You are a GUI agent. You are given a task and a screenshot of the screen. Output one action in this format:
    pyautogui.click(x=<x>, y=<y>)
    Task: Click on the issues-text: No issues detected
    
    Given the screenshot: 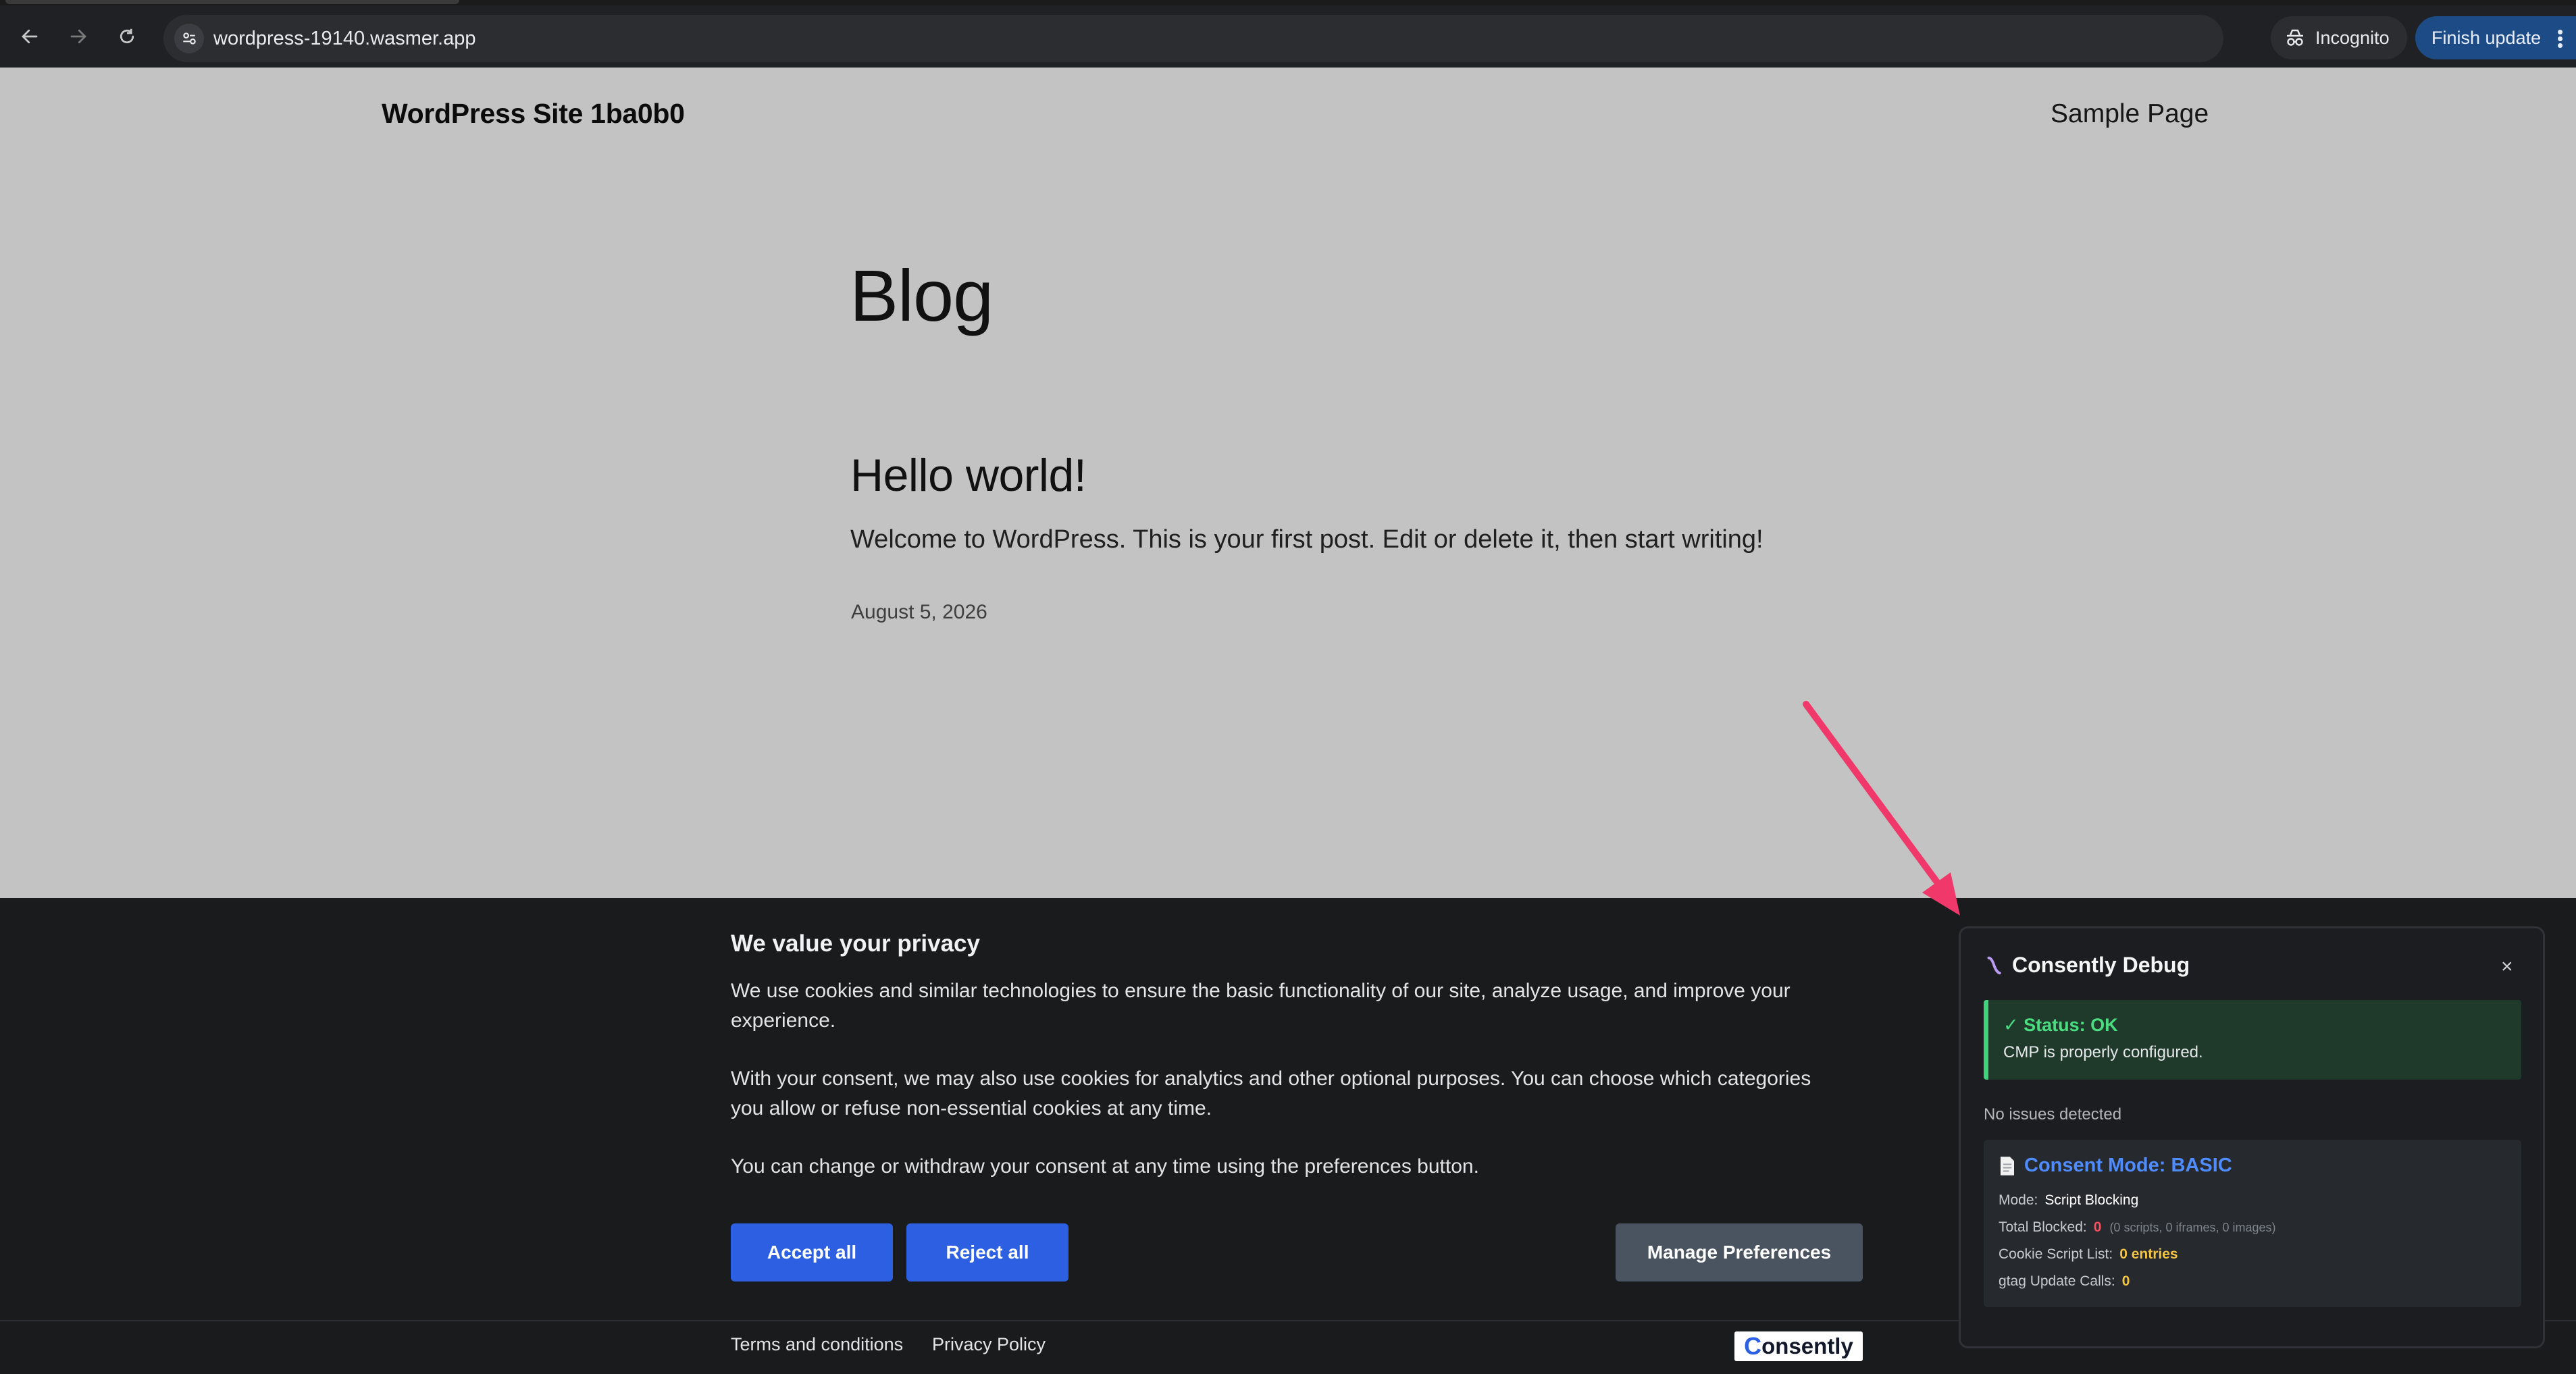 What is the action you would take?
    pyautogui.click(x=2053, y=1114)
    